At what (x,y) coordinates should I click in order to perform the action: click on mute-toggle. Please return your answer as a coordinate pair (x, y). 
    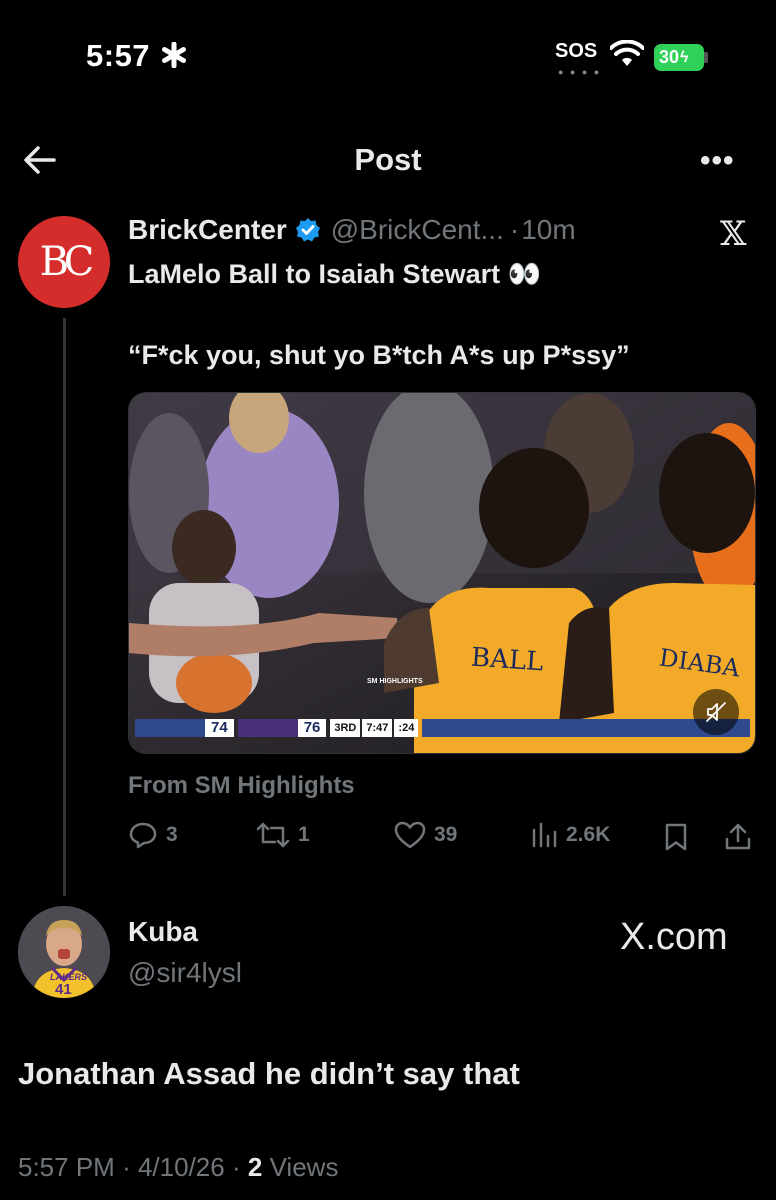
    Looking at the image, I should click on (716, 712).